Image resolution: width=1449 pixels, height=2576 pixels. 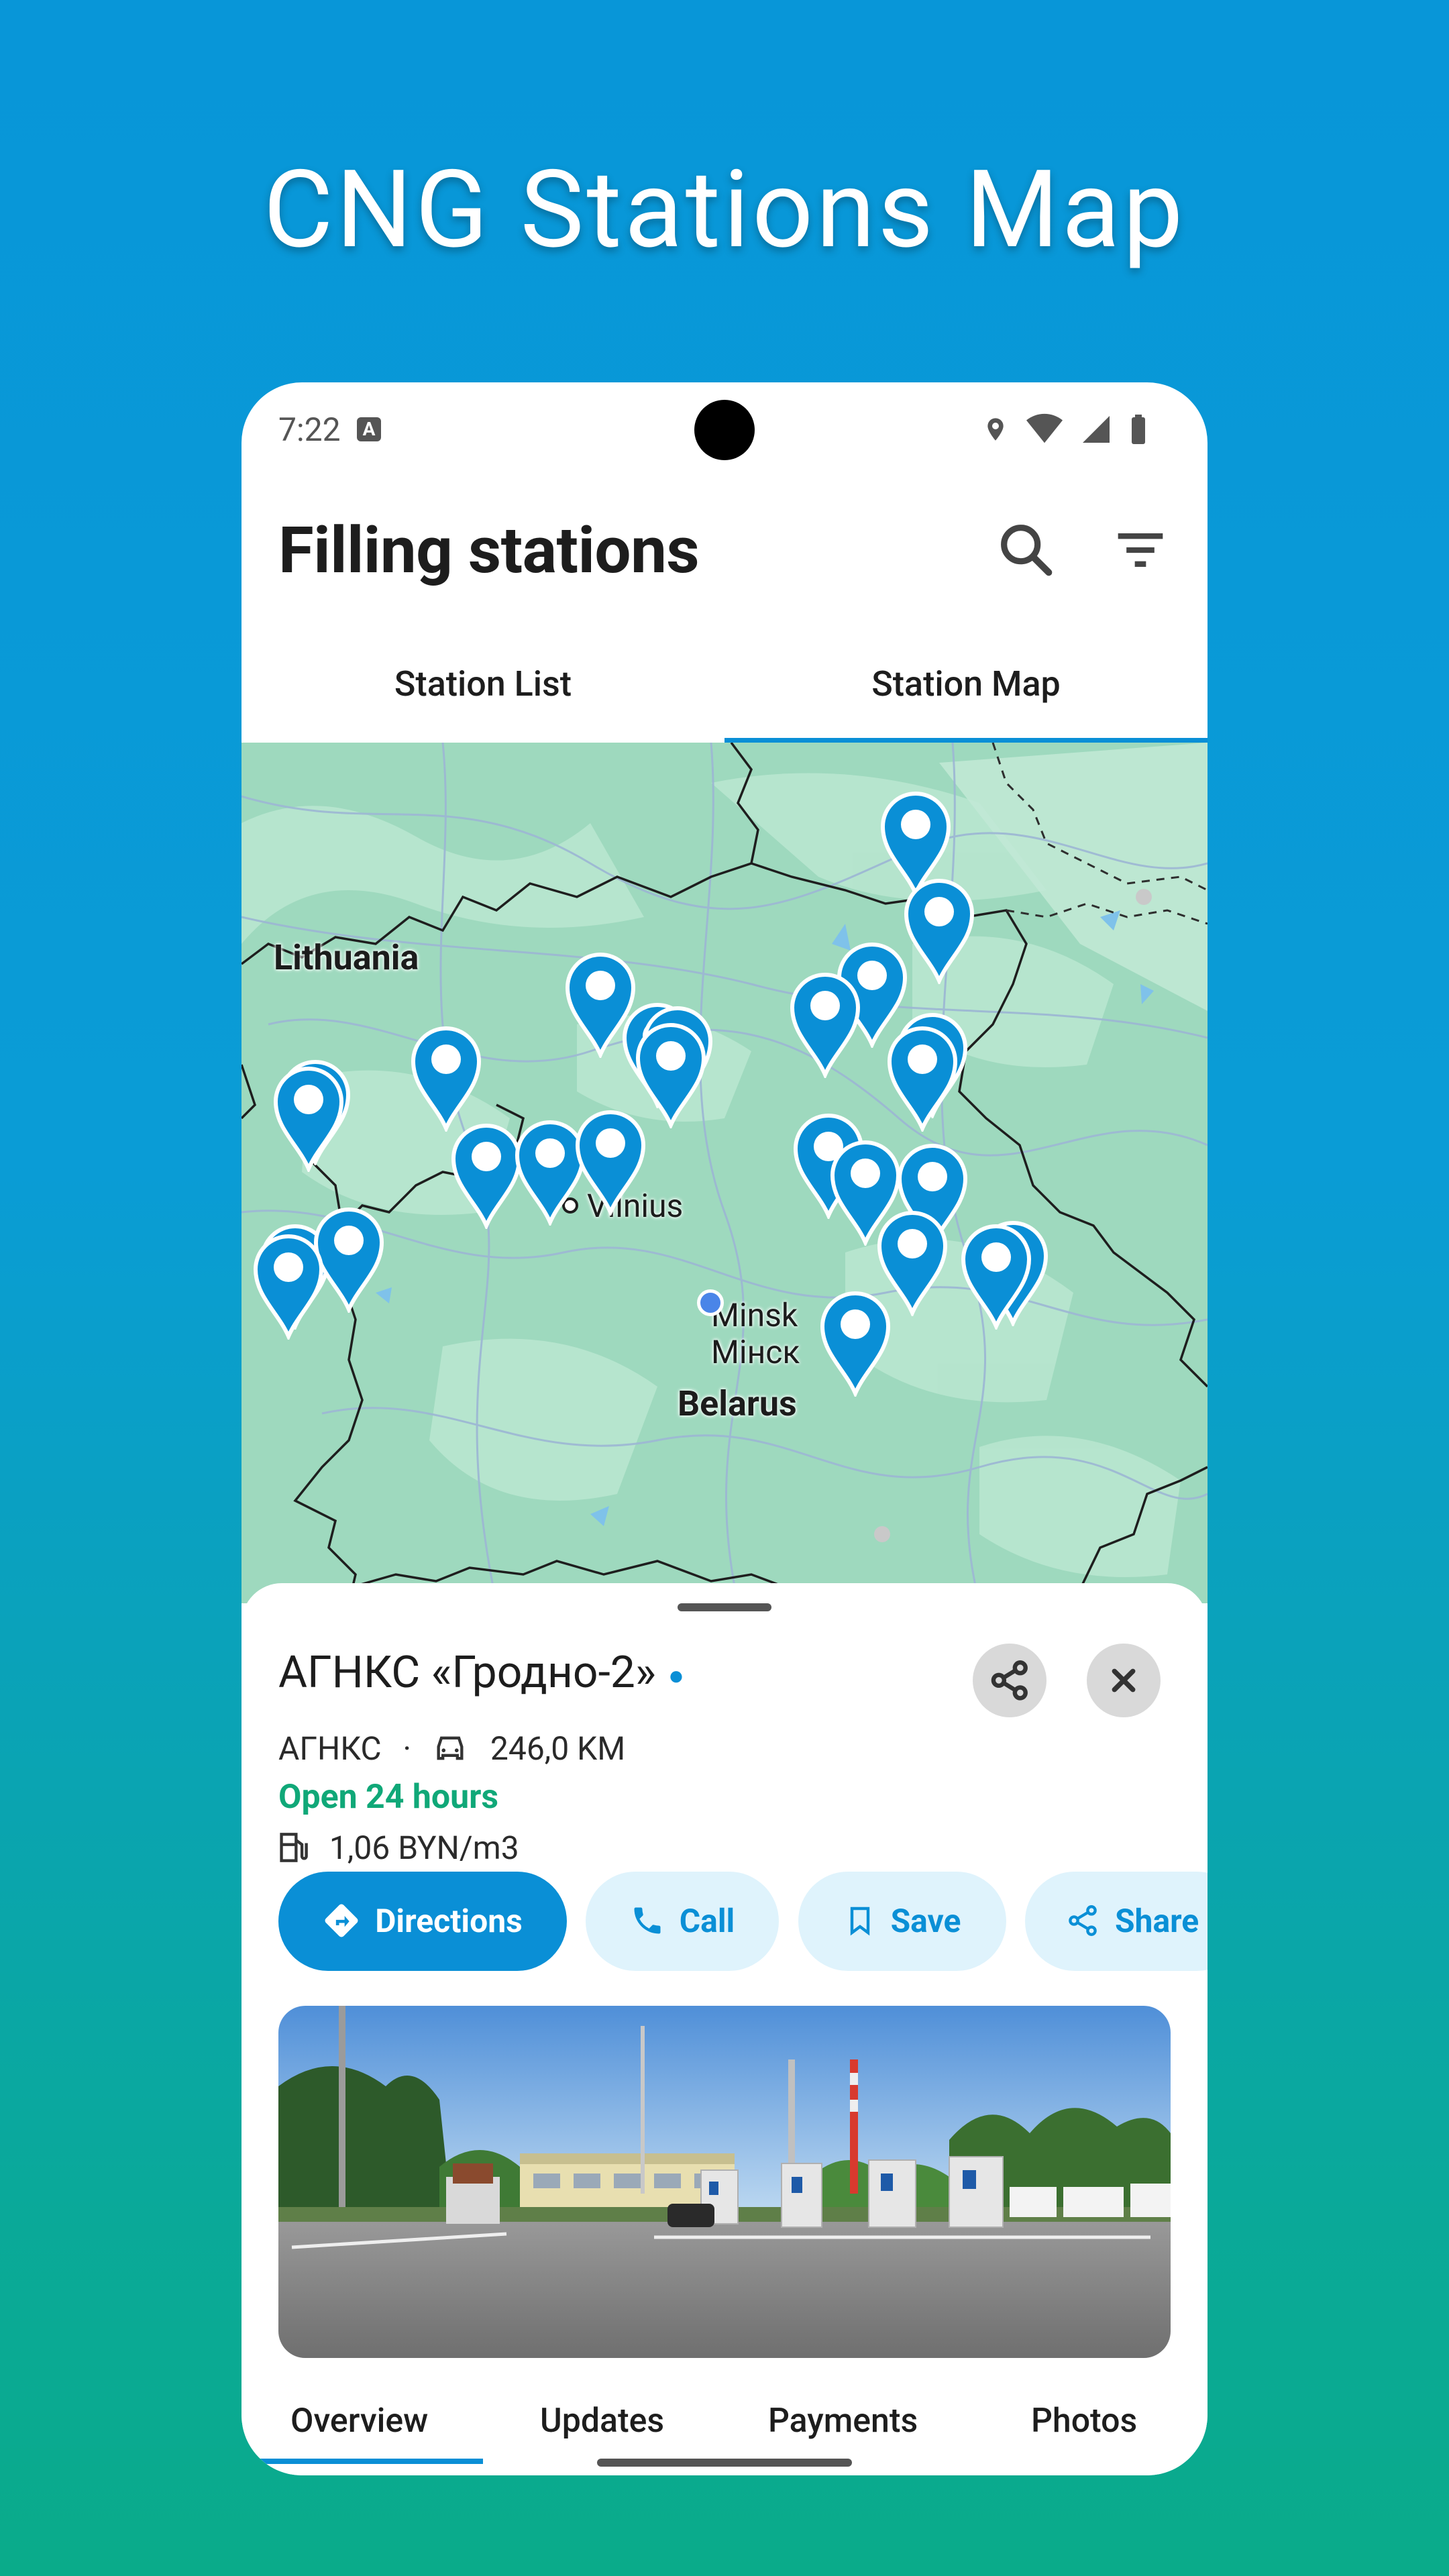 I want to click on bookmark-icon, so click(x=859, y=1921).